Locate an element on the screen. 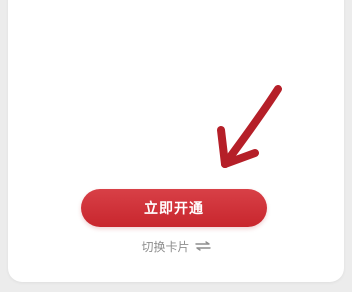  switch-card-label: 切换卡片 is located at coordinates (165, 246).